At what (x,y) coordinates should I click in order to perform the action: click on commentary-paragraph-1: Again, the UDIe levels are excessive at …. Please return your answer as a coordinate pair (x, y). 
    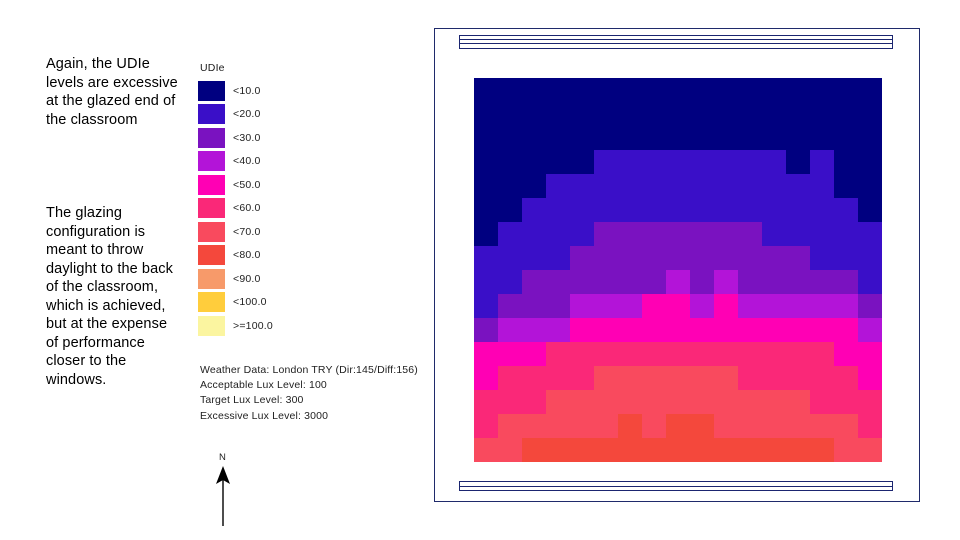
    Looking at the image, I should click on (112, 92).